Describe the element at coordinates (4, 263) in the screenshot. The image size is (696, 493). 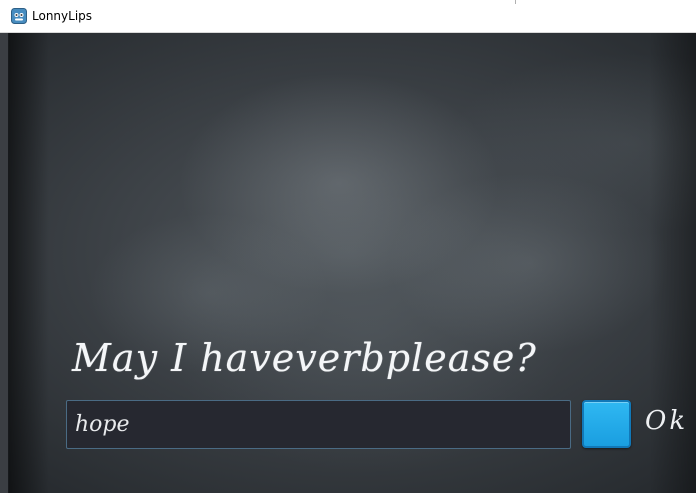
I see `window-left-edge` at that location.